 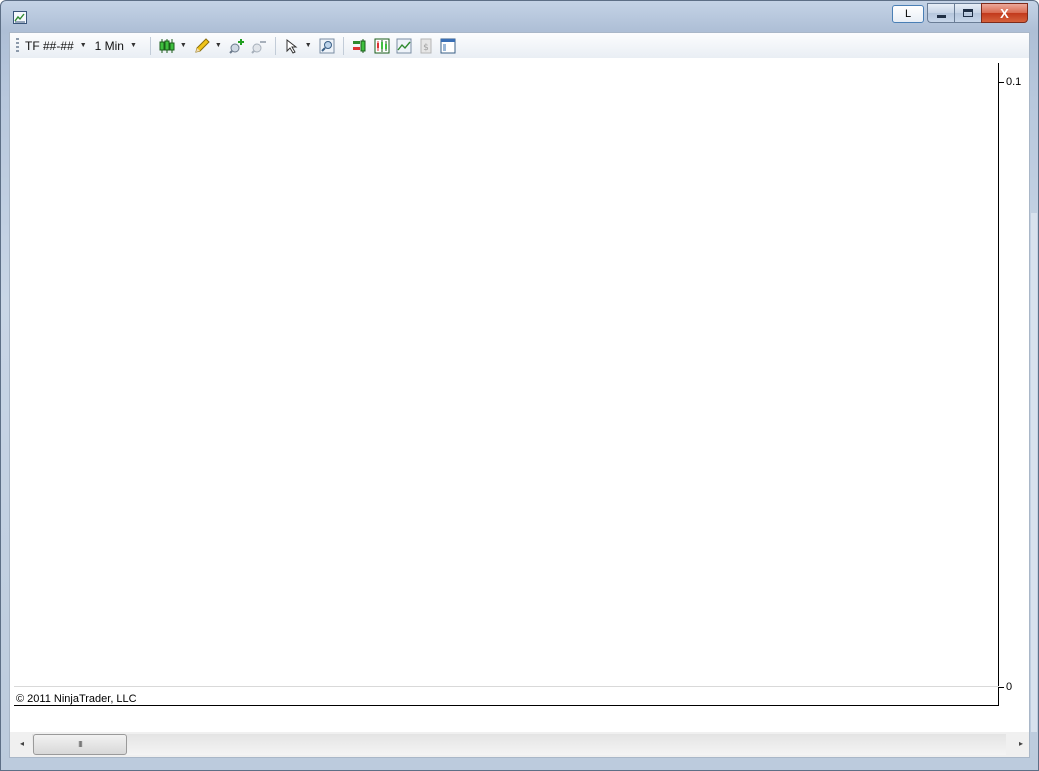 I want to click on line-chart-icon, so click(x=404, y=46).